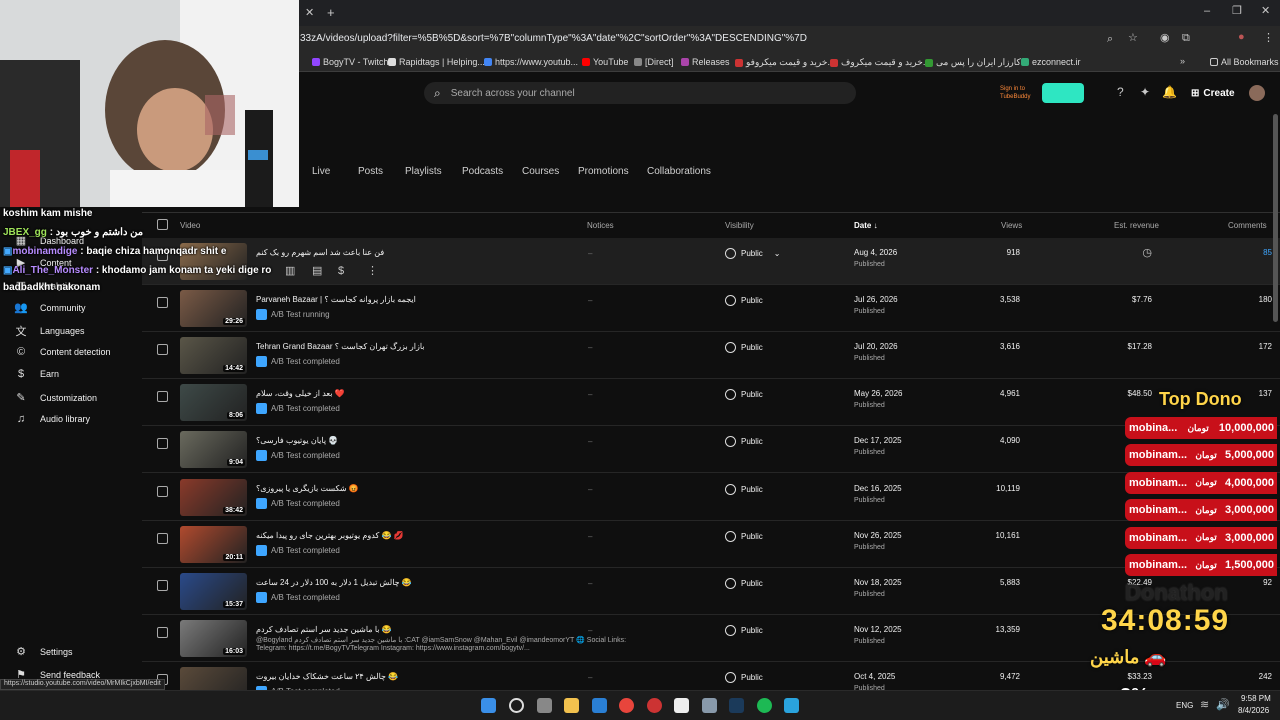 Image resolution: width=1280 pixels, height=720 pixels. What do you see at coordinates (736, 705) in the screenshot?
I see `steam-icon` at bounding box center [736, 705].